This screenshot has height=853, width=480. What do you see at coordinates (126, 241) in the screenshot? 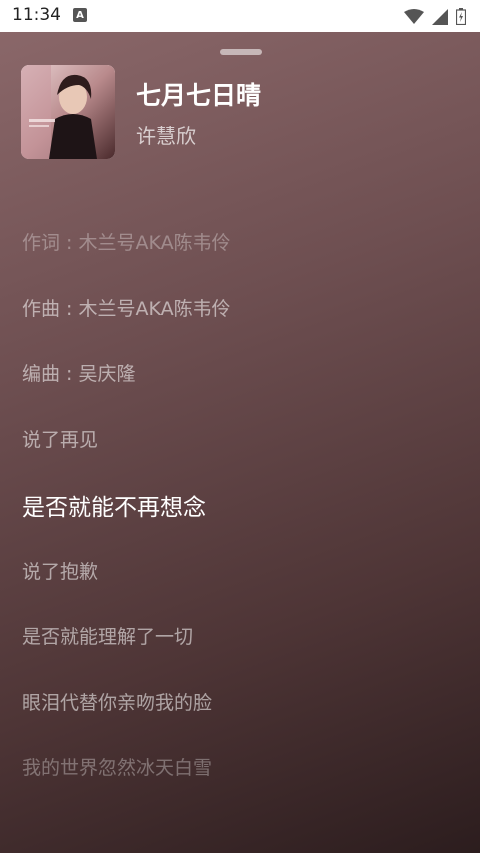
I see `lyric-line: 作词 : 木兰号AKA陈韦伶` at bounding box center [126, 241].